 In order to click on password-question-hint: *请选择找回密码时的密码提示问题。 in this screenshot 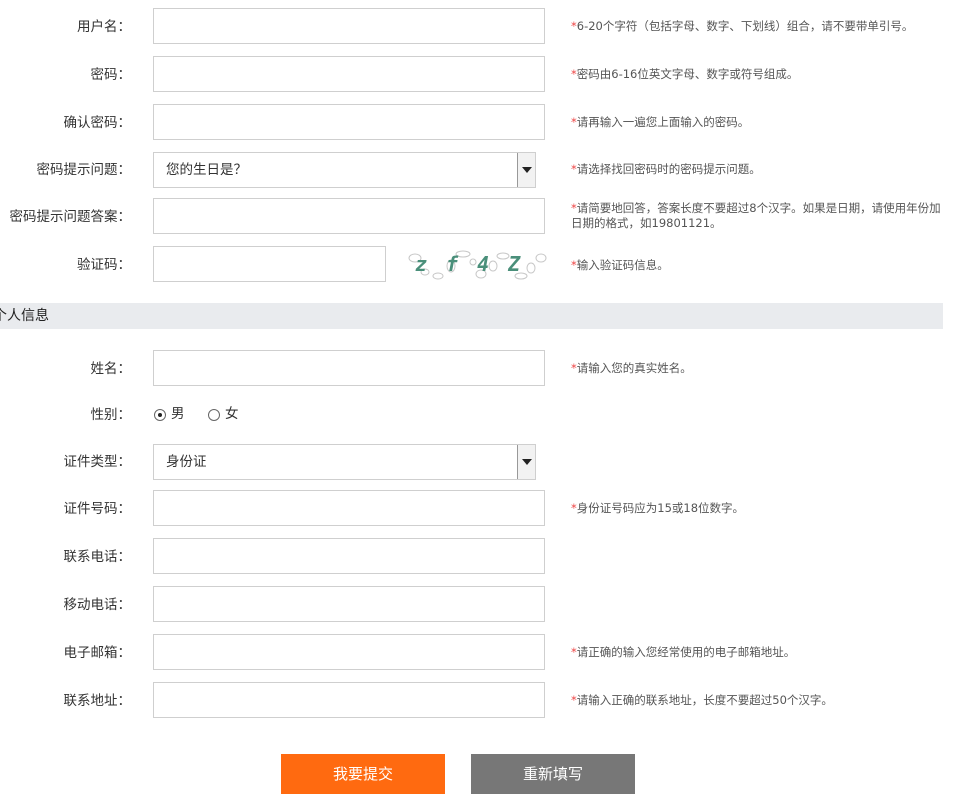, I will do `click(666, 169)`.